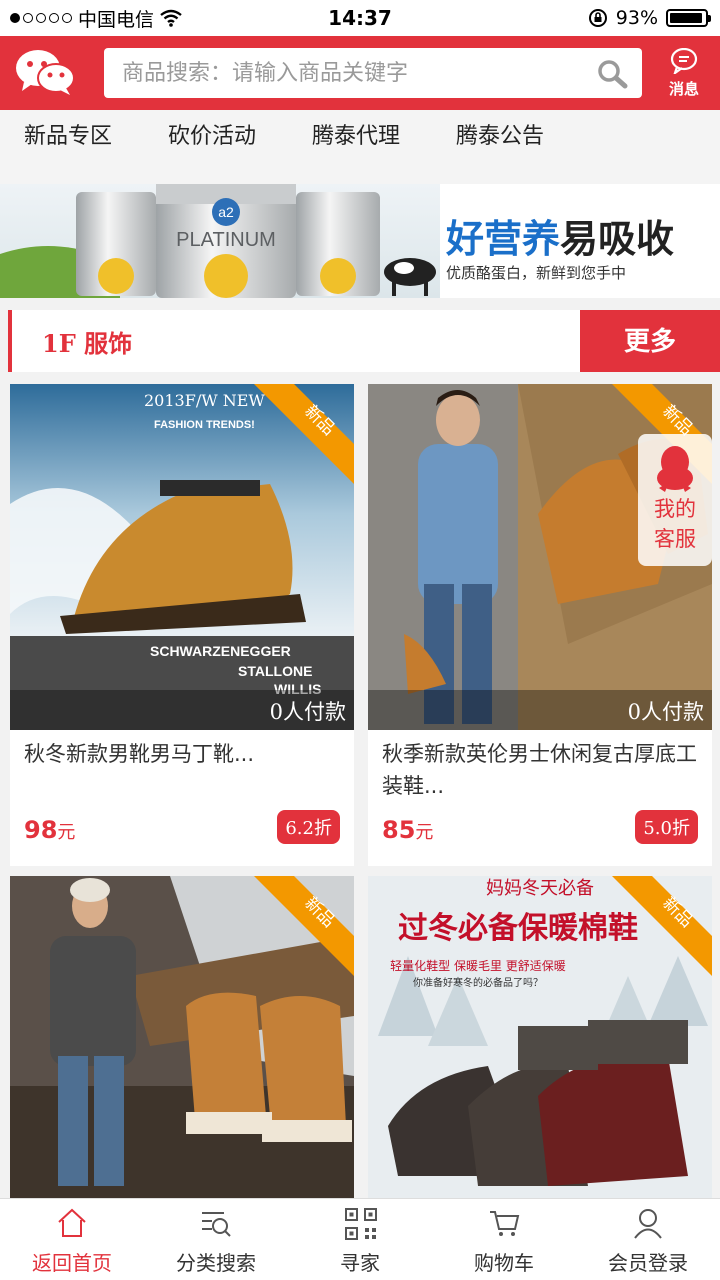 Image resolution: width=720 pixels, height=1280 pixels. I want to click on customer-service-label: 我的 客服, so click(675, 524).